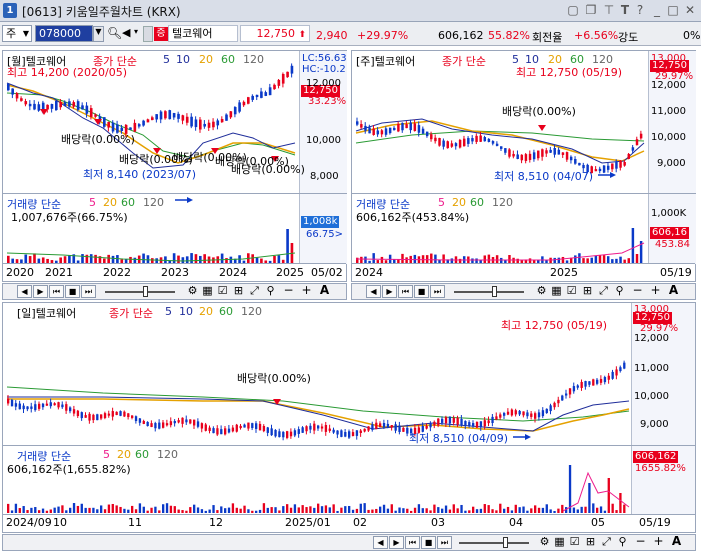 The height and width of the screenshot is (553, 701). What do you see at coordinates (59, 272) in the screenshot?
I see `monthly-x-tick: 2021` at bounding box center [59, 272].